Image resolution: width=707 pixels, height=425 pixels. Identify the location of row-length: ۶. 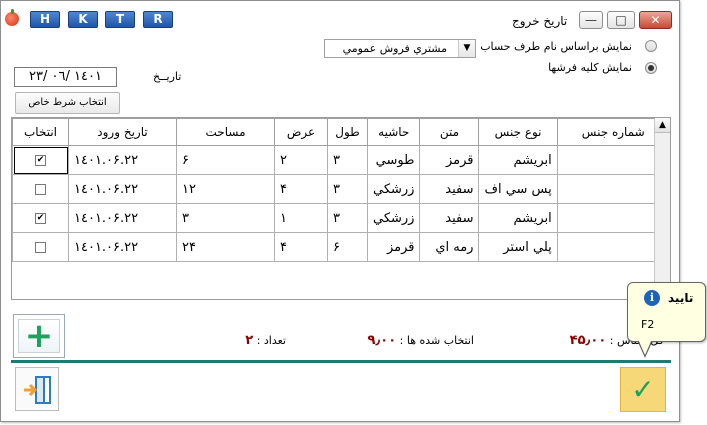
(347, 247).